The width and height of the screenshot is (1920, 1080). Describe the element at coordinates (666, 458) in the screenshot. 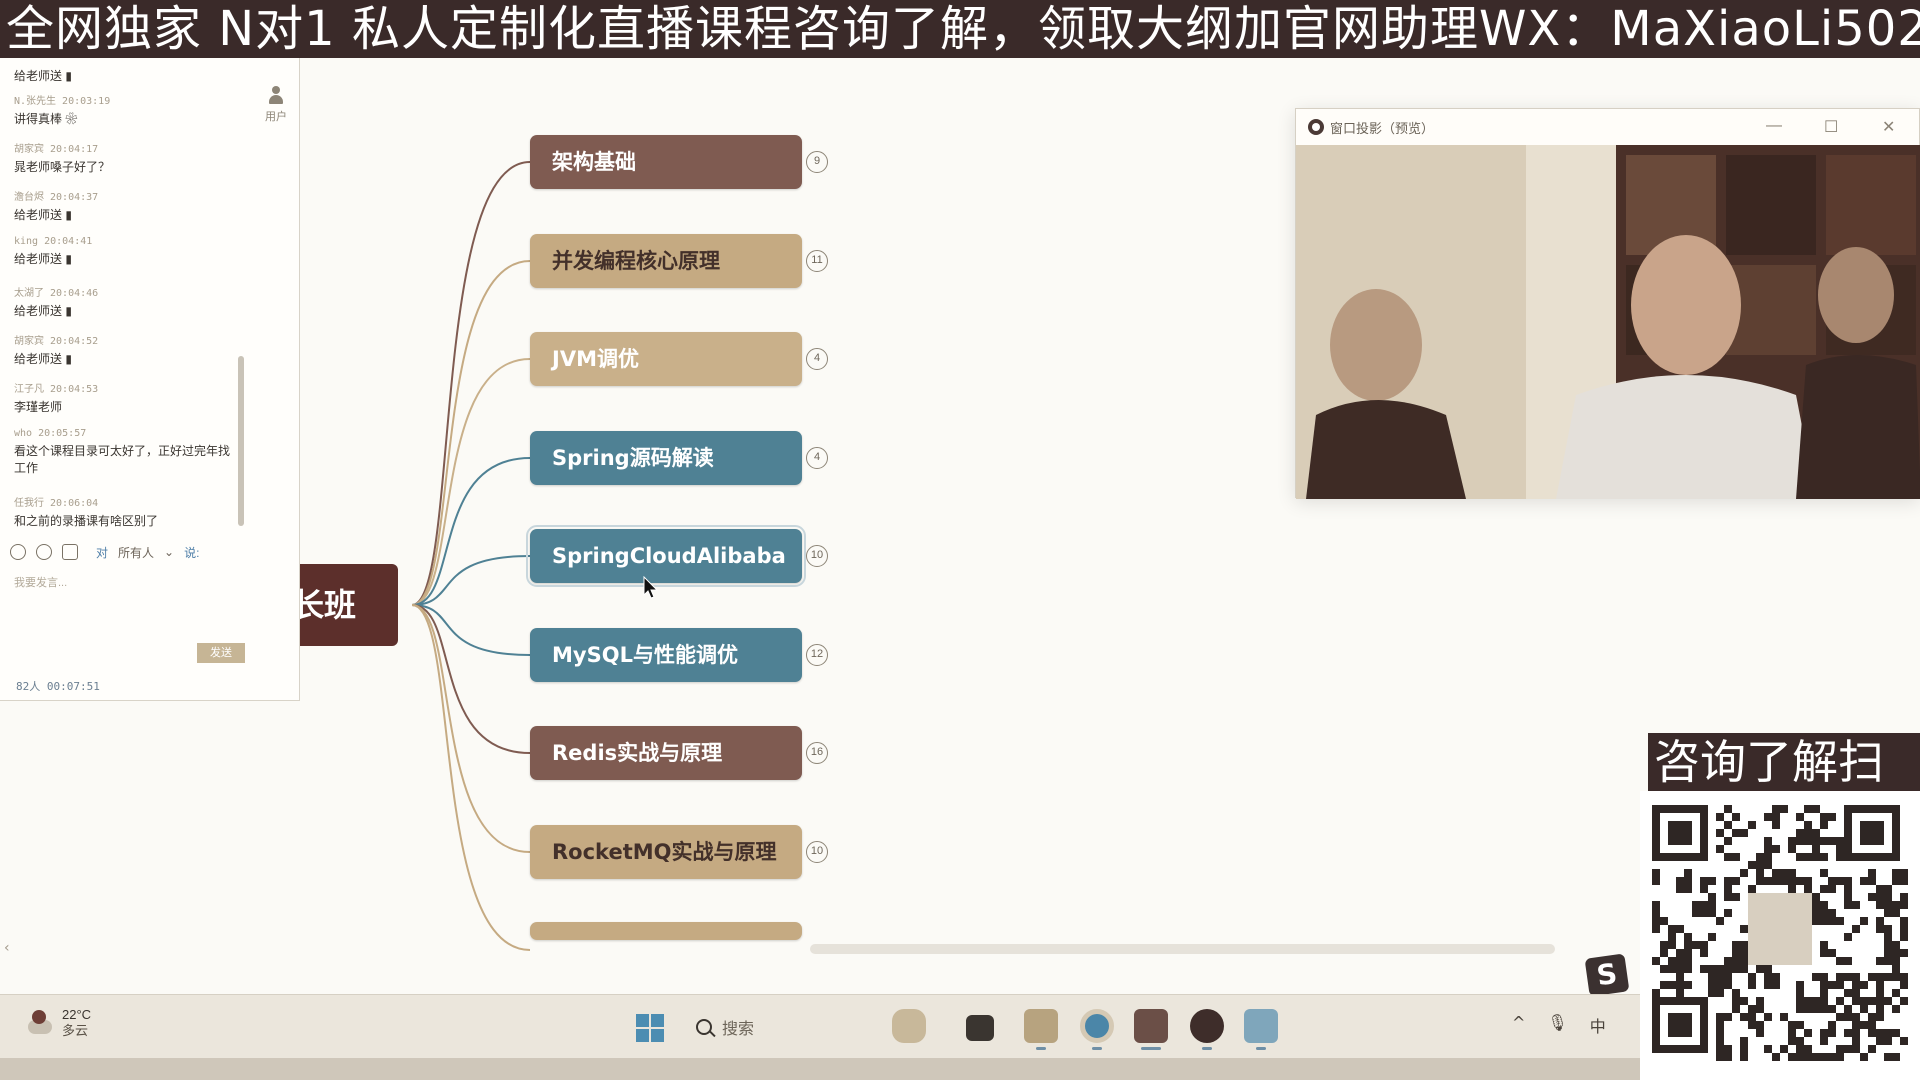

I see `mindmap-node: Spring源码解读` at that location.